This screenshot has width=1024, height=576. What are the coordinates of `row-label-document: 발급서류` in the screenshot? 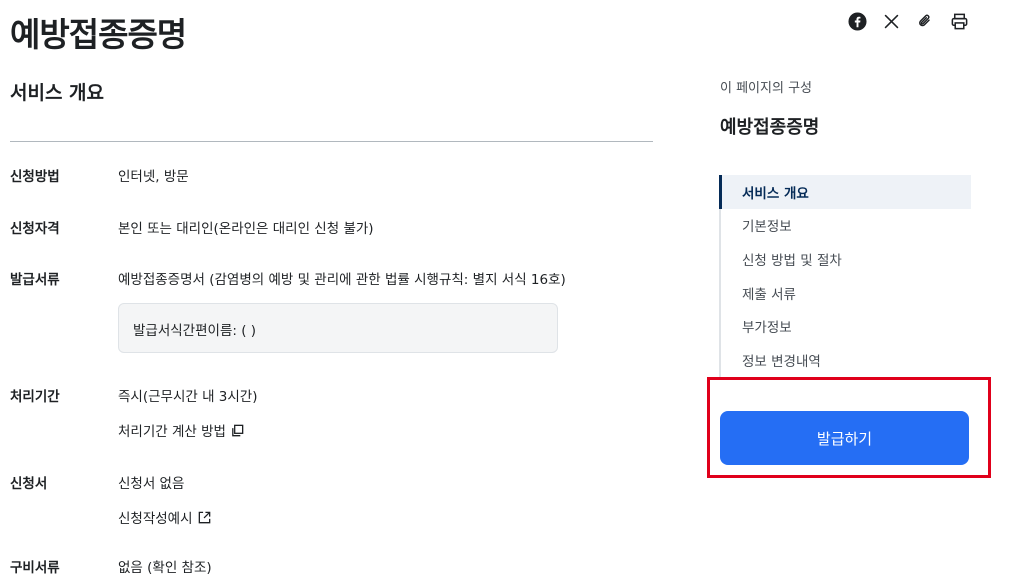 It's located at (35, 280).